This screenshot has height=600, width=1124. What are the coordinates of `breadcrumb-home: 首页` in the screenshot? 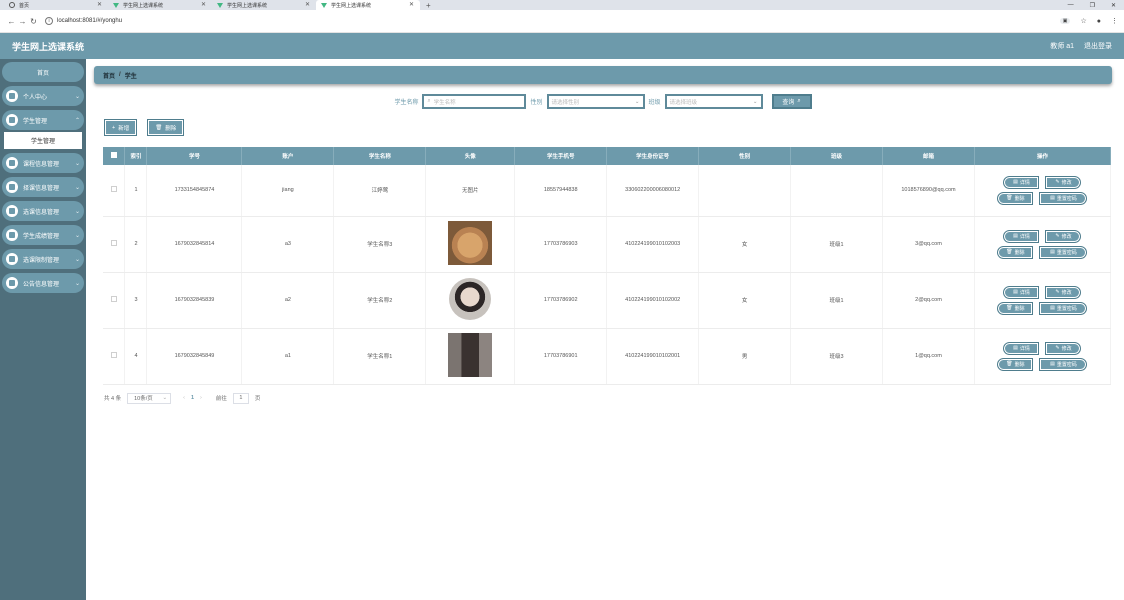 It's located at (109, 75).